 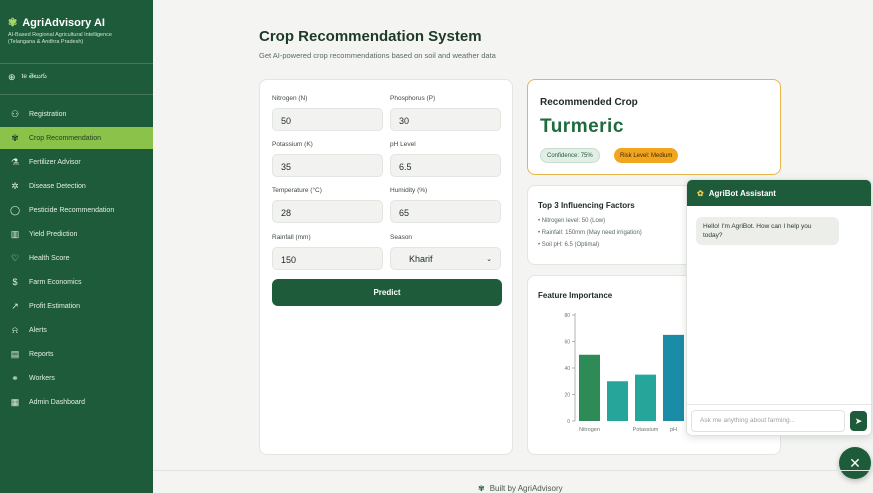 I want to click on factor-item: • Rainfall: 150mm (May need irrigation), so click(x=590, y=233).